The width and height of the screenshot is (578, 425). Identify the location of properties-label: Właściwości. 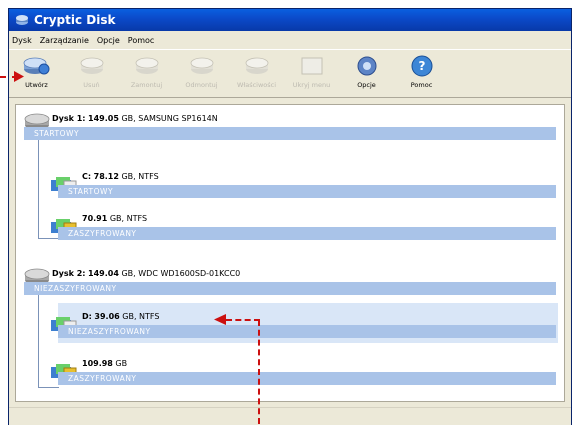
(256, 85).